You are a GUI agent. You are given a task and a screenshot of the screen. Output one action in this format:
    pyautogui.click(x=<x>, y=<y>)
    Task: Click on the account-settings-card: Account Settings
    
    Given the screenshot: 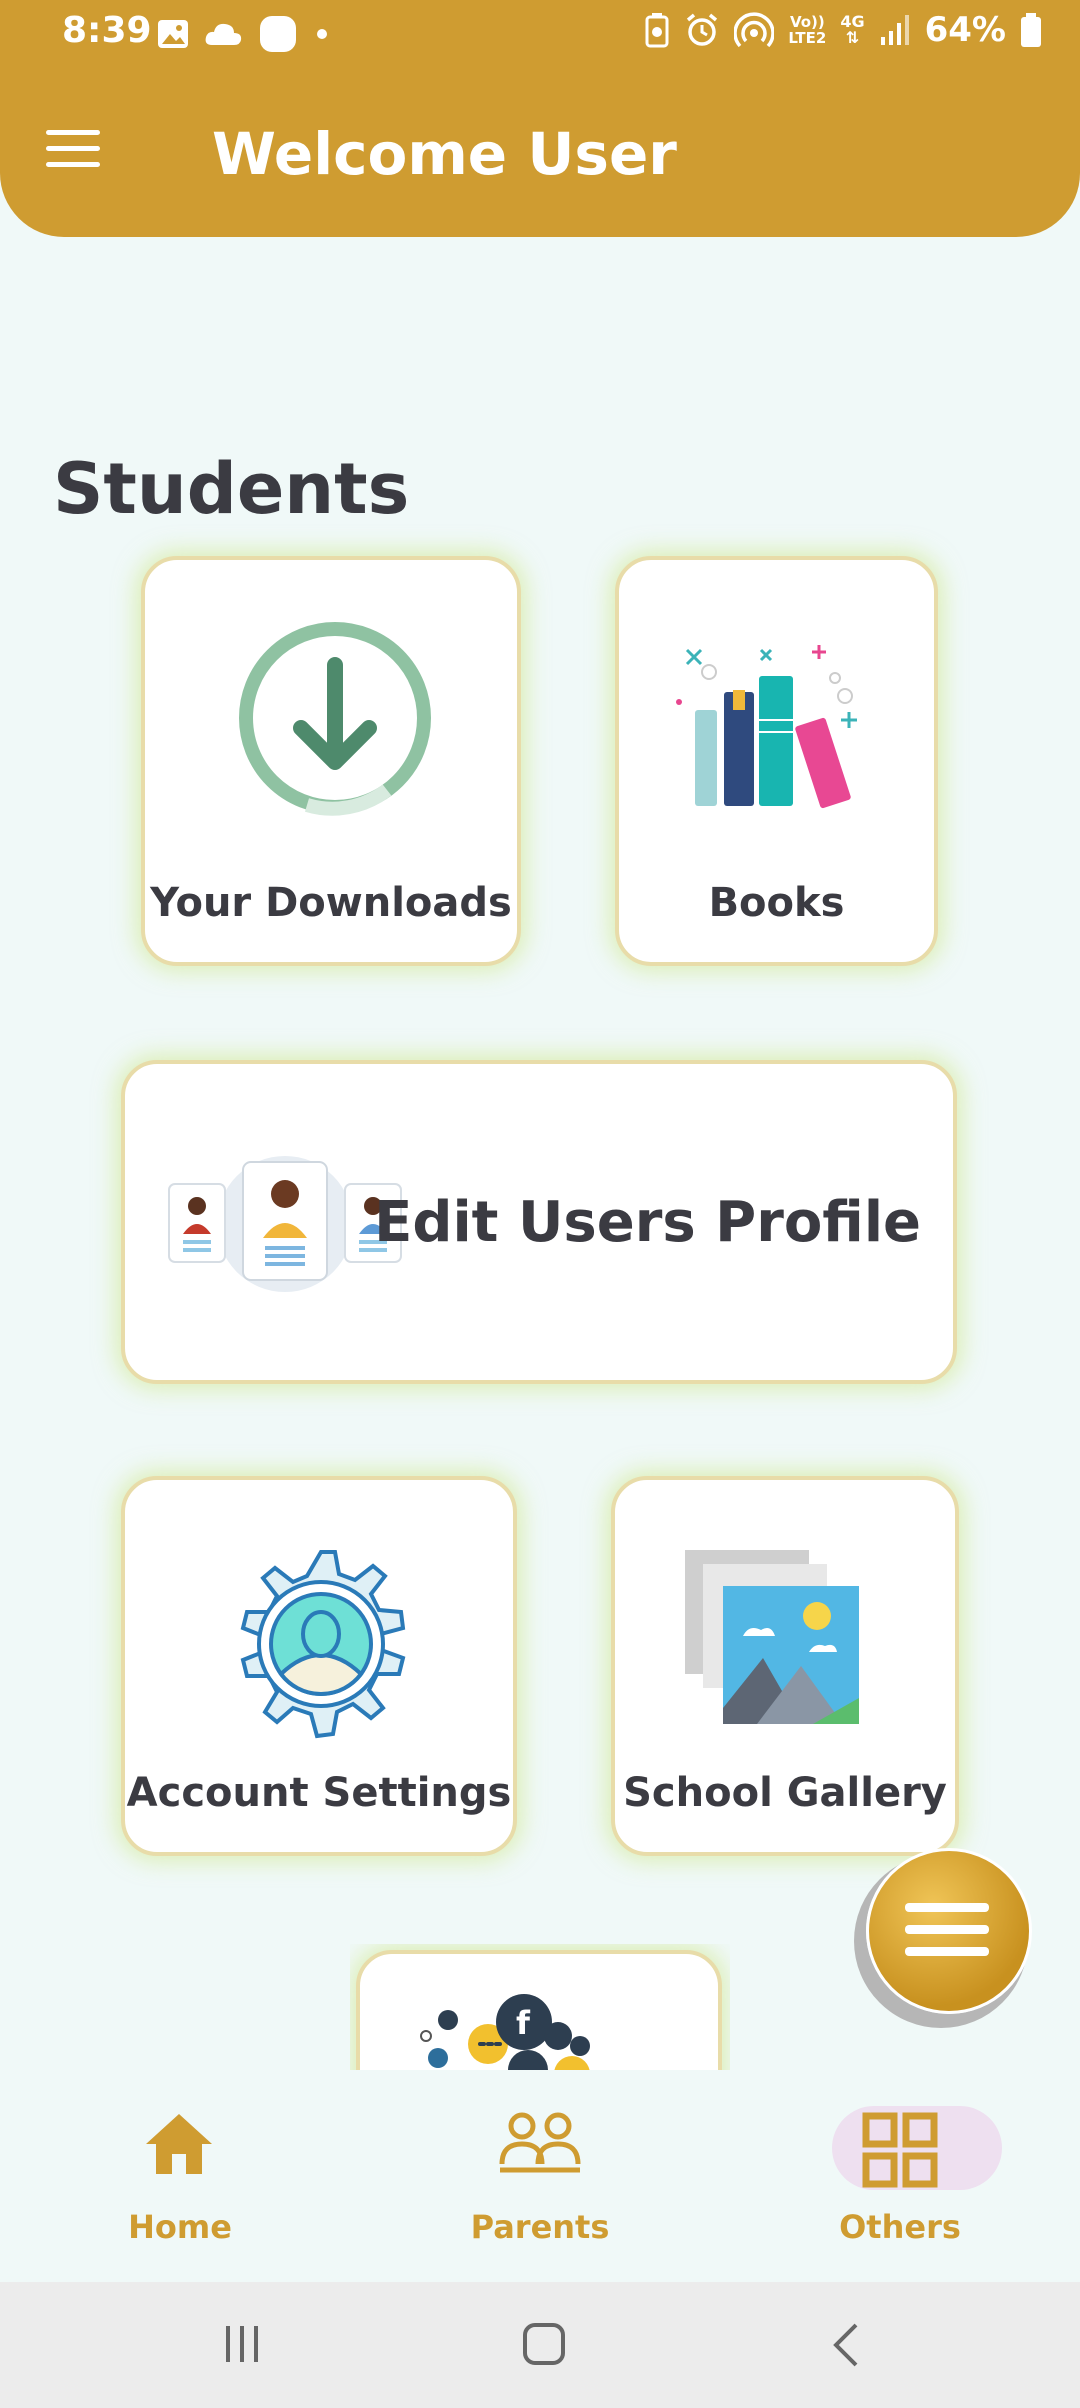 What is the action you would take?
    pyautogui.click(x=319, y=1666)
    